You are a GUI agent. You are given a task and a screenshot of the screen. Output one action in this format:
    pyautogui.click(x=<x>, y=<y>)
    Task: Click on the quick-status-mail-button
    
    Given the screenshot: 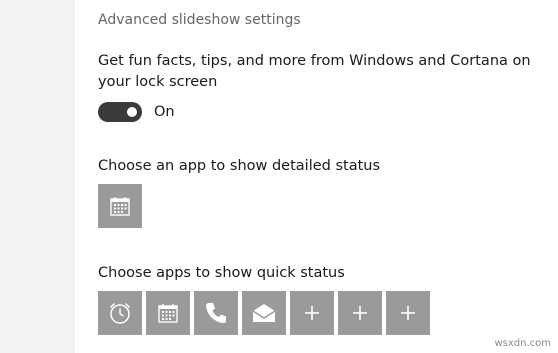 What is the action you would take?
    pyautogui.click(x=264, y=313)
    